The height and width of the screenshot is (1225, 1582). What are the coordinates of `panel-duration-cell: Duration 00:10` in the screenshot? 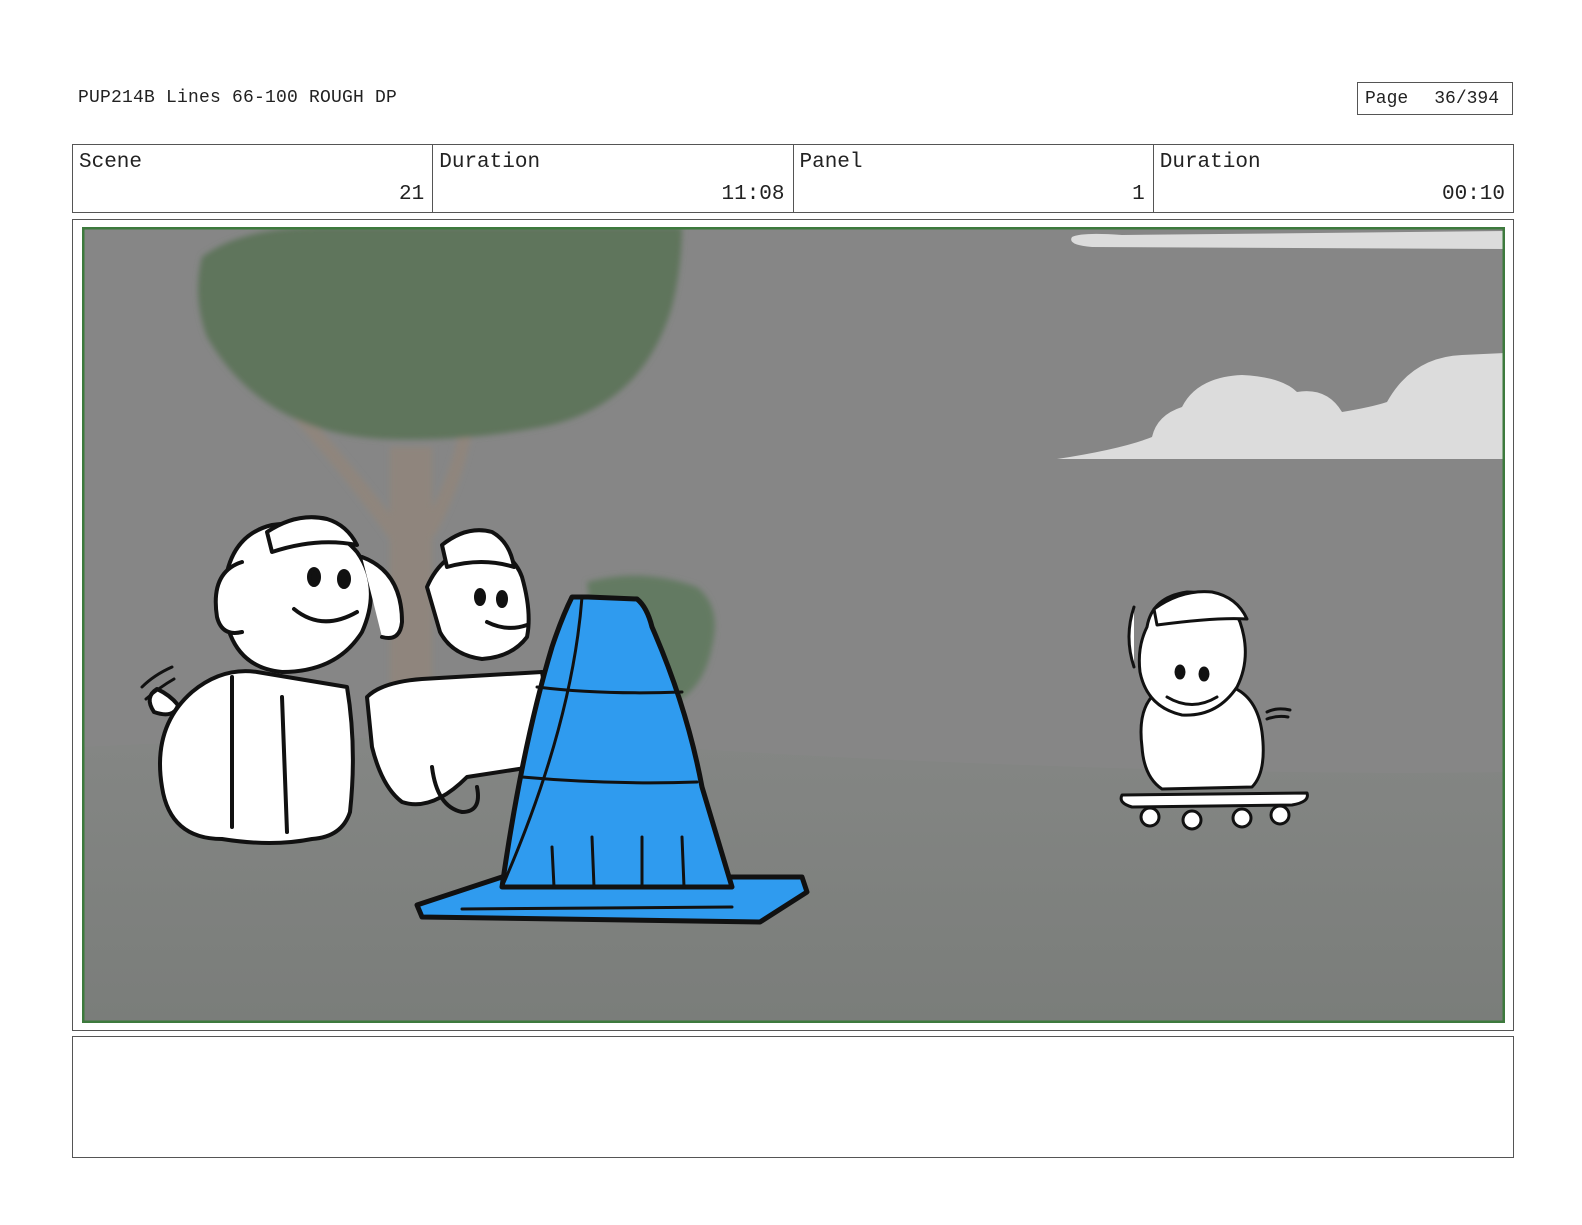 It's located at (1333, 178).